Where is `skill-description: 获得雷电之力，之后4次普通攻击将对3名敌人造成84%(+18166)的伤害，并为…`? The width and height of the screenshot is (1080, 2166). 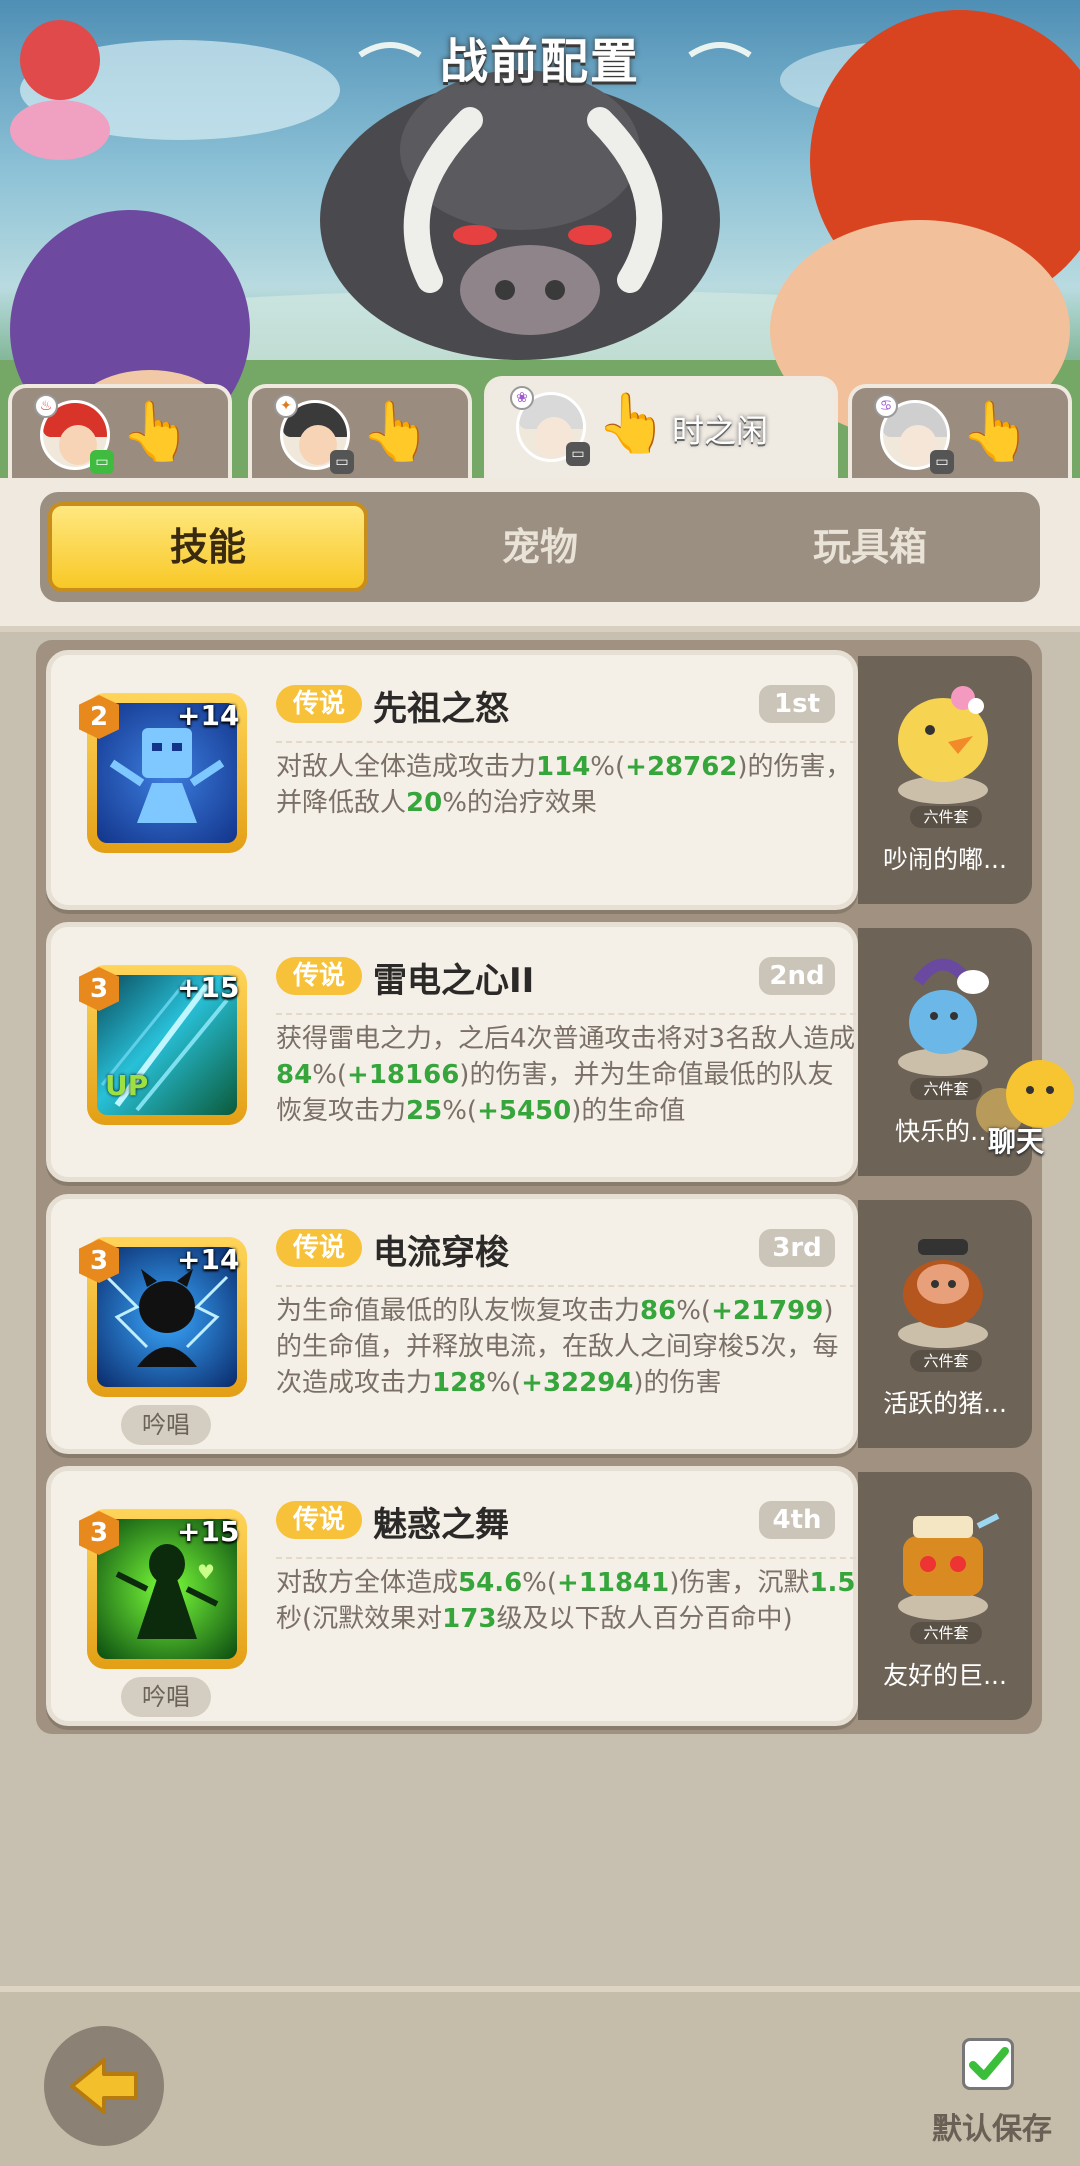 skill-description: 获得雷电之力，之后4次普通攻击将对3名敌人造成84%(+18166)的伤害，并为… is located at coordinates (566, 1071).